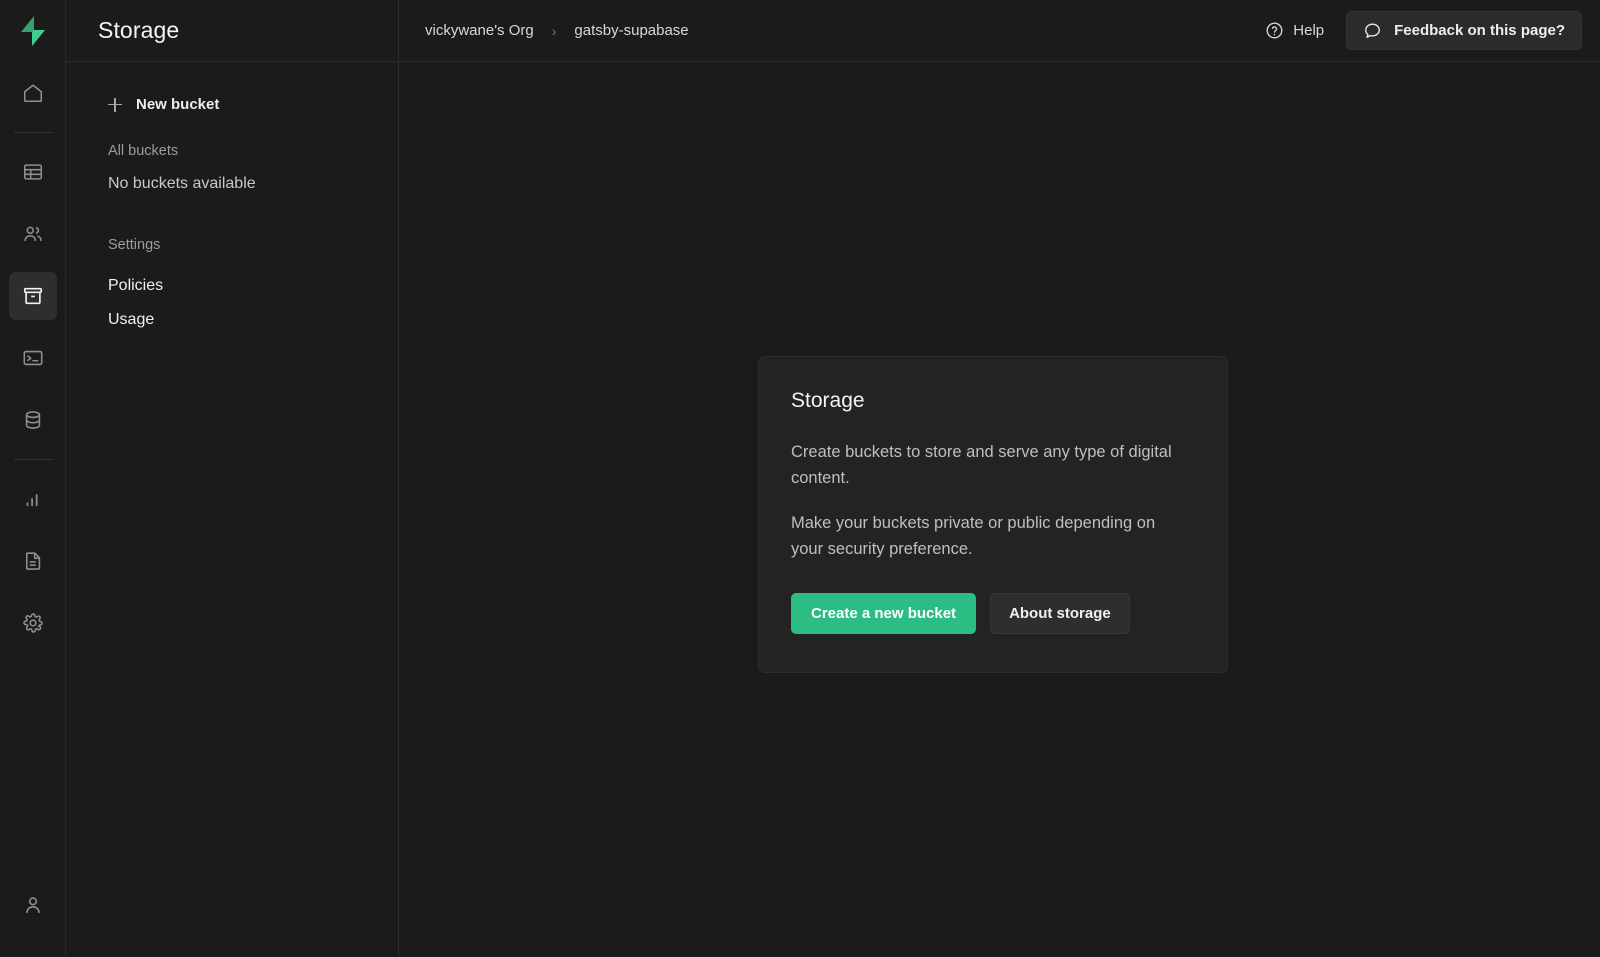  I want to click on reports-bar-chart-icon, so click(32, 500).